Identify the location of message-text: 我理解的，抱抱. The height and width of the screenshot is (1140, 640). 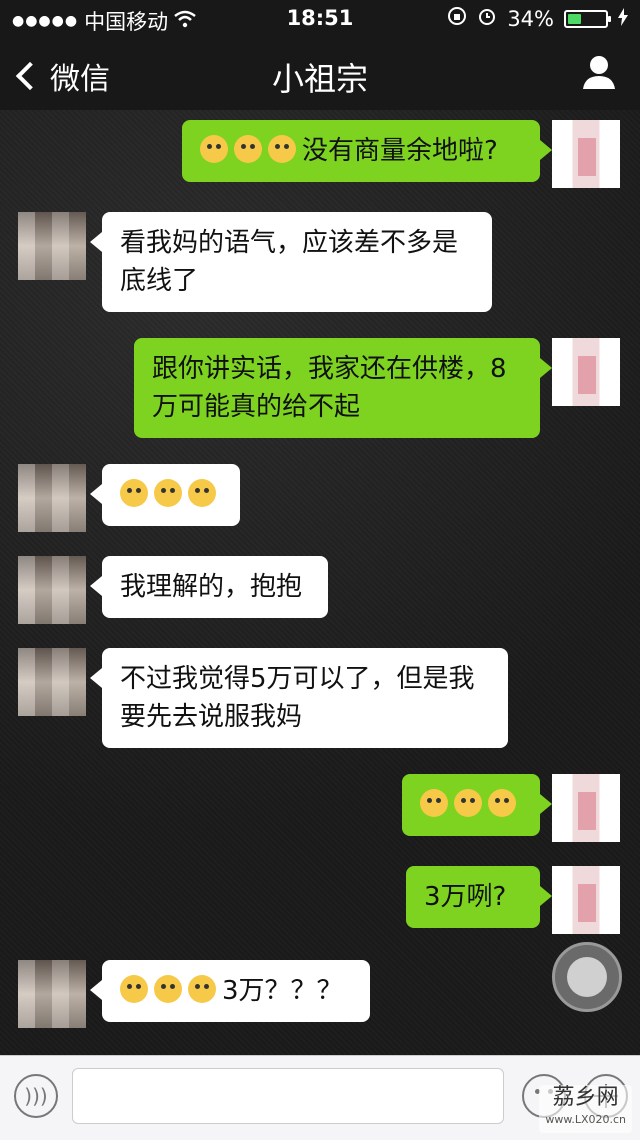
(211, 587).